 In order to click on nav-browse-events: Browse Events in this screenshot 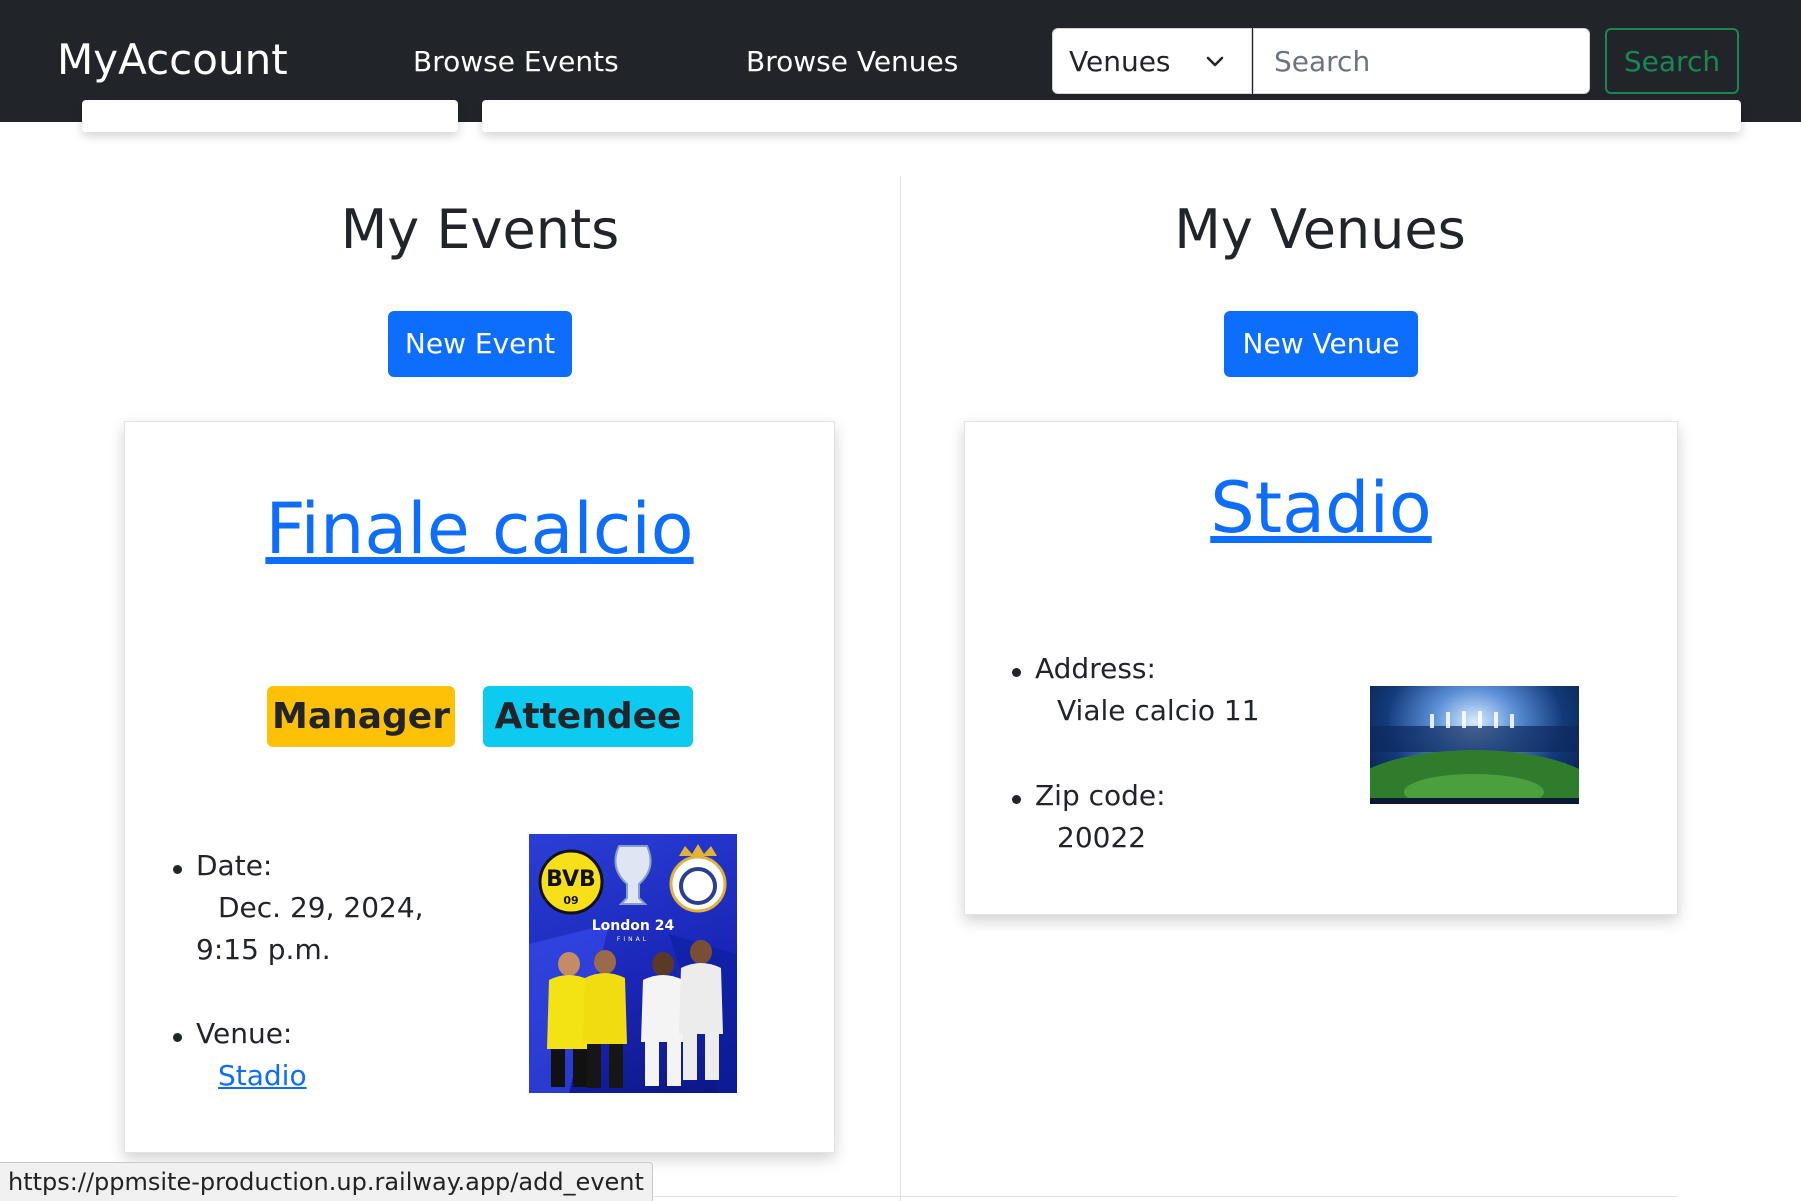, I will do `click(516, 62)`.